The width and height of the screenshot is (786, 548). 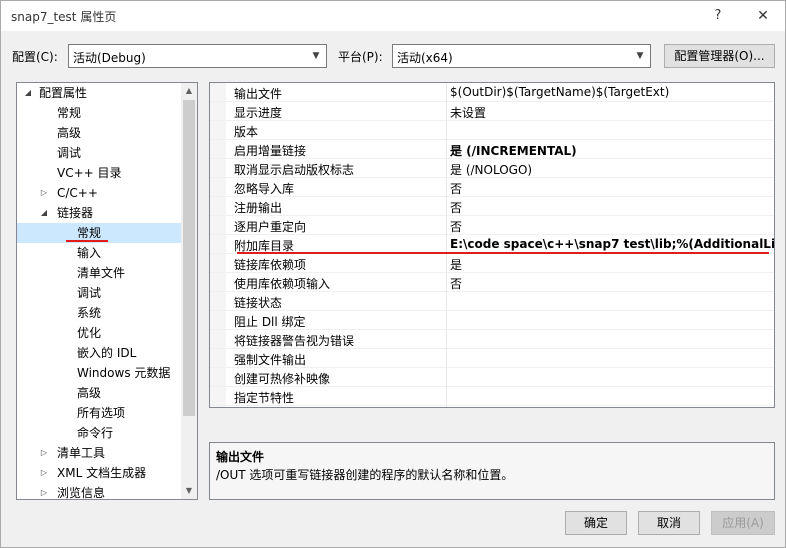 I want to click on description-text: /OUT 选项可重写链接器创建的程序的默认名称和位置。, so click(x=365, y=475).